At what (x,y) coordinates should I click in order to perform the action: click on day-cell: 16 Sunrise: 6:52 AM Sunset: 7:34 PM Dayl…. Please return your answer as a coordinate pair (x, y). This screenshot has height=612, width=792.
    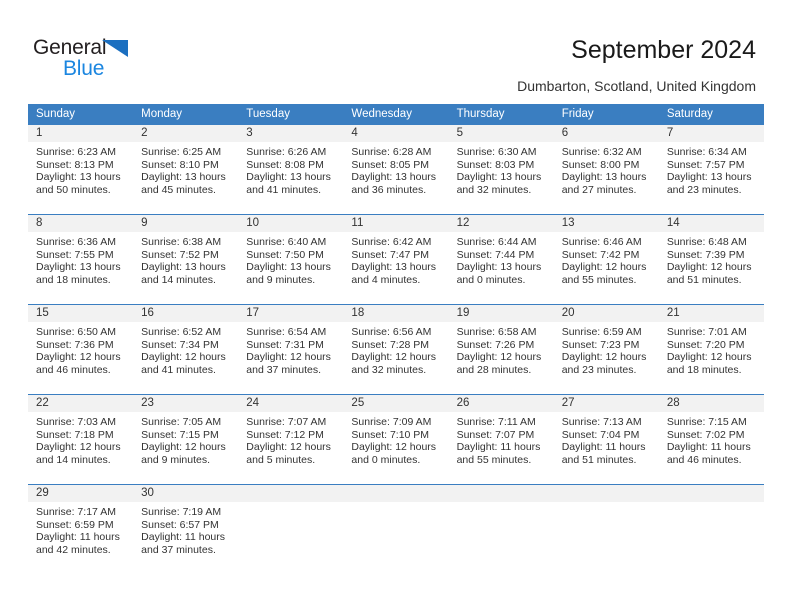
    Looking at the image, I should click on (186, 349).